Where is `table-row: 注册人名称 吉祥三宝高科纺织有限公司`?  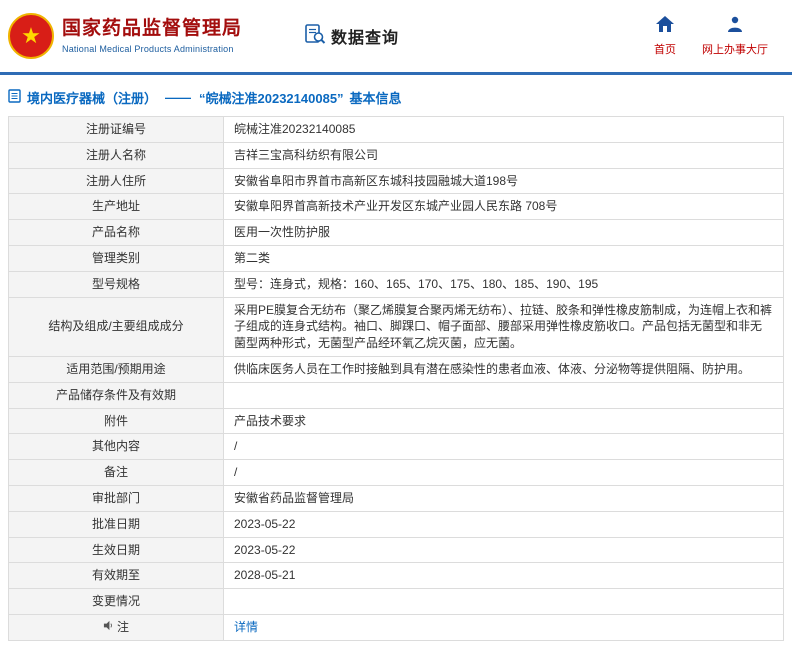 table-row: 注册人名称 吉祥三宝高科纺织有限公司 is located at coordinates (396, 155).